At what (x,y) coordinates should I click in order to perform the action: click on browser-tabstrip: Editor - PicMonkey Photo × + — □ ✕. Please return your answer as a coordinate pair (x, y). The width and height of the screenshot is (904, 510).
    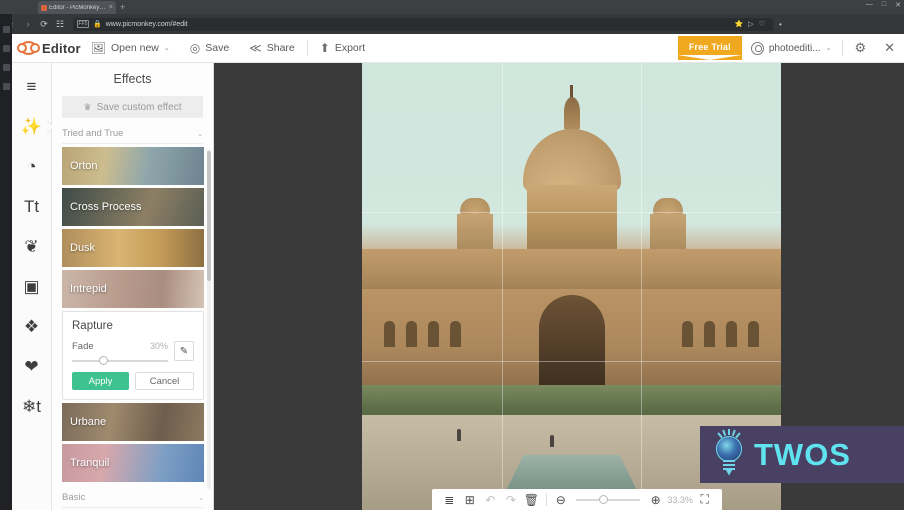
    Looking at the image, I should click on (452, 7).